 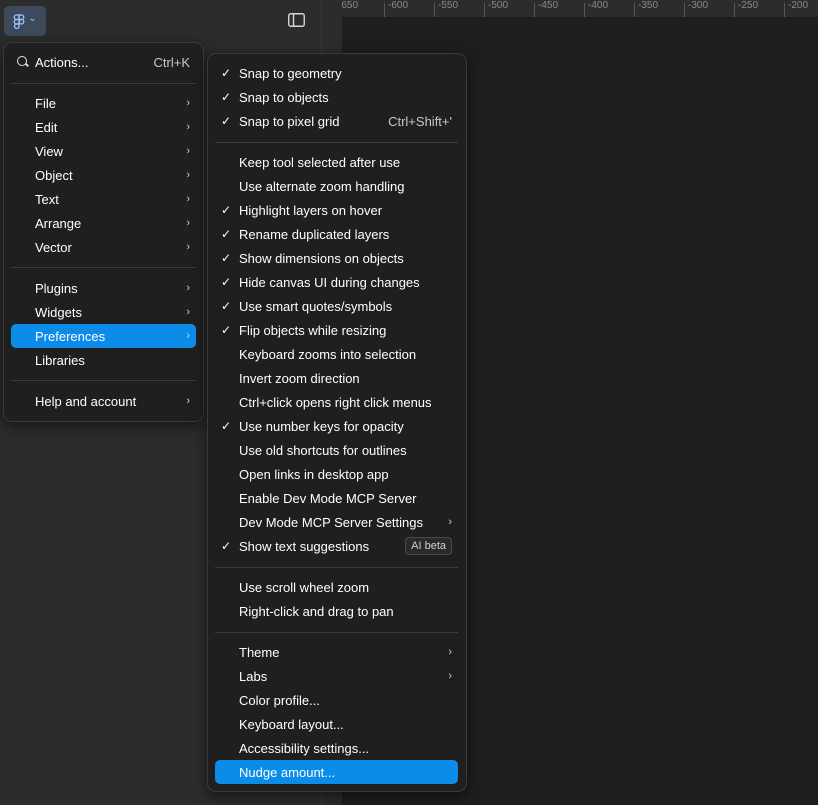 I want to click on menu-item-help-and-account: Help and account ›, so click(x=103, y=401).